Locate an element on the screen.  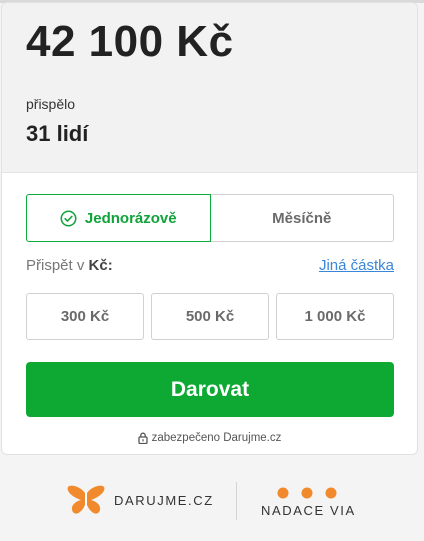
monthly-label: Měsíčně is located at coordinates (302, 218).